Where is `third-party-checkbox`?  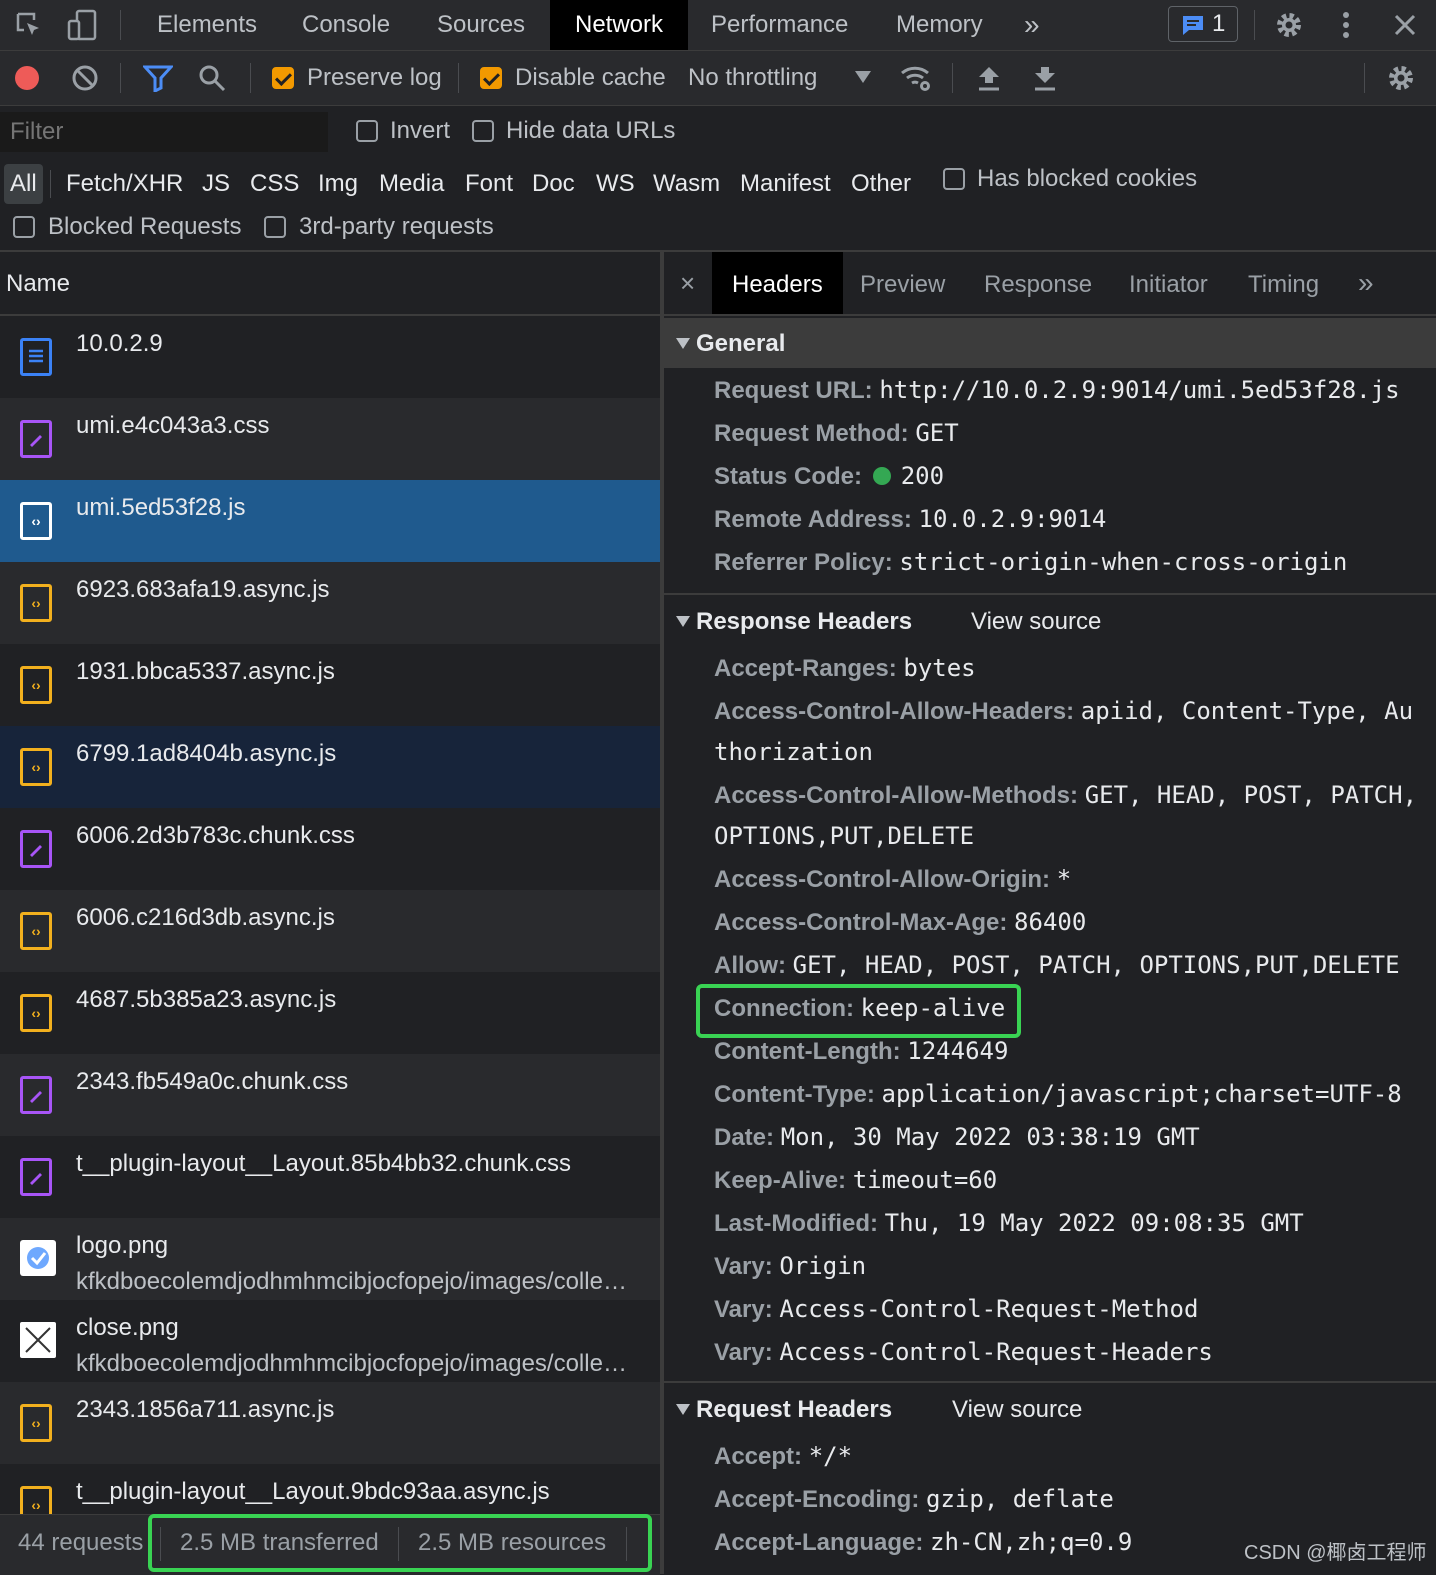
third-party-checkbox is located at coordinates (275, 227).